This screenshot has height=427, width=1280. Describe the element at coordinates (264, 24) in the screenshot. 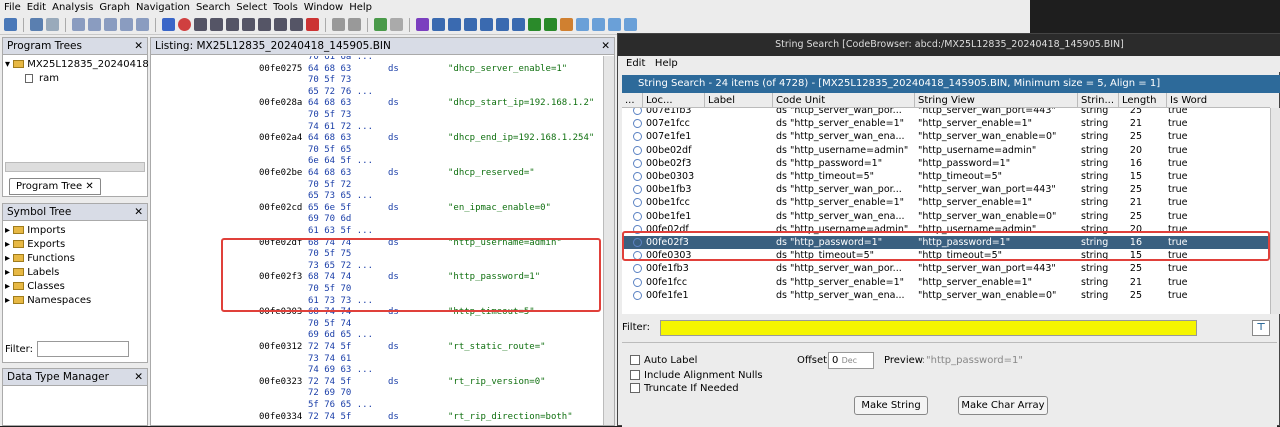

I see `function-icon` at that location.